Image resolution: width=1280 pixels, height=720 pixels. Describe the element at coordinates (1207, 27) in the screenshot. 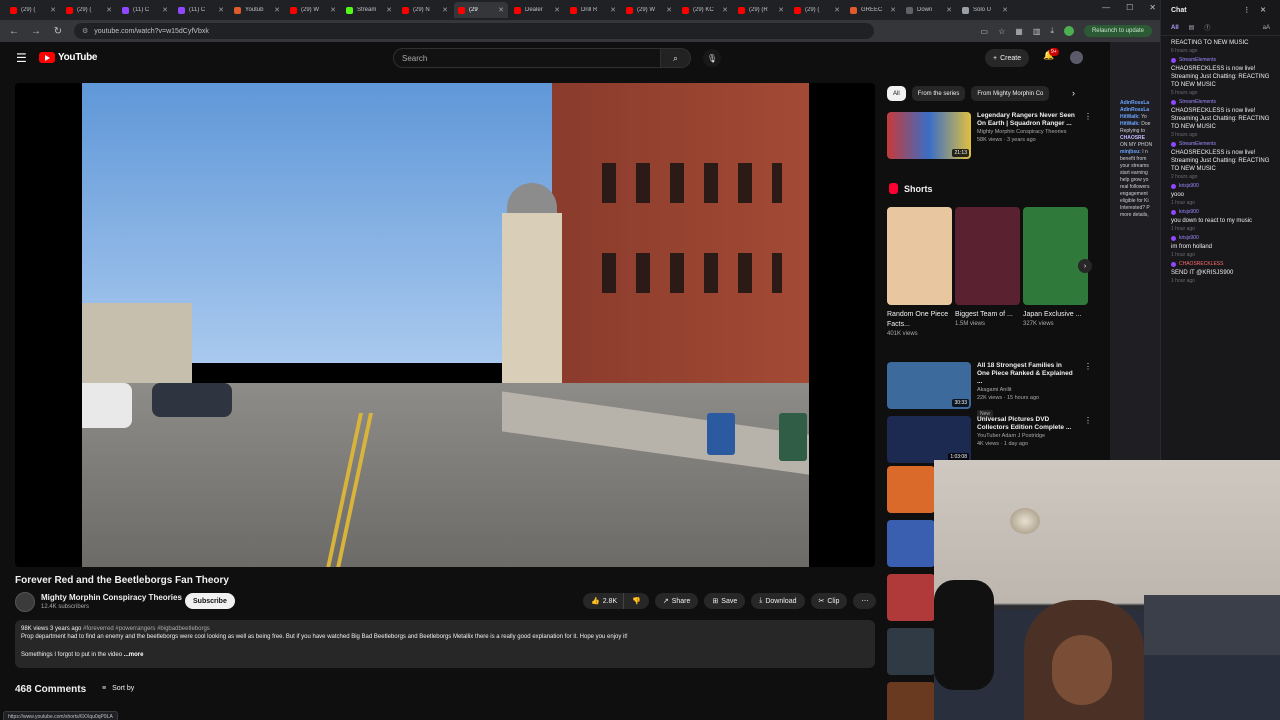

I see `facebook-icon: ⓕ` at that location.